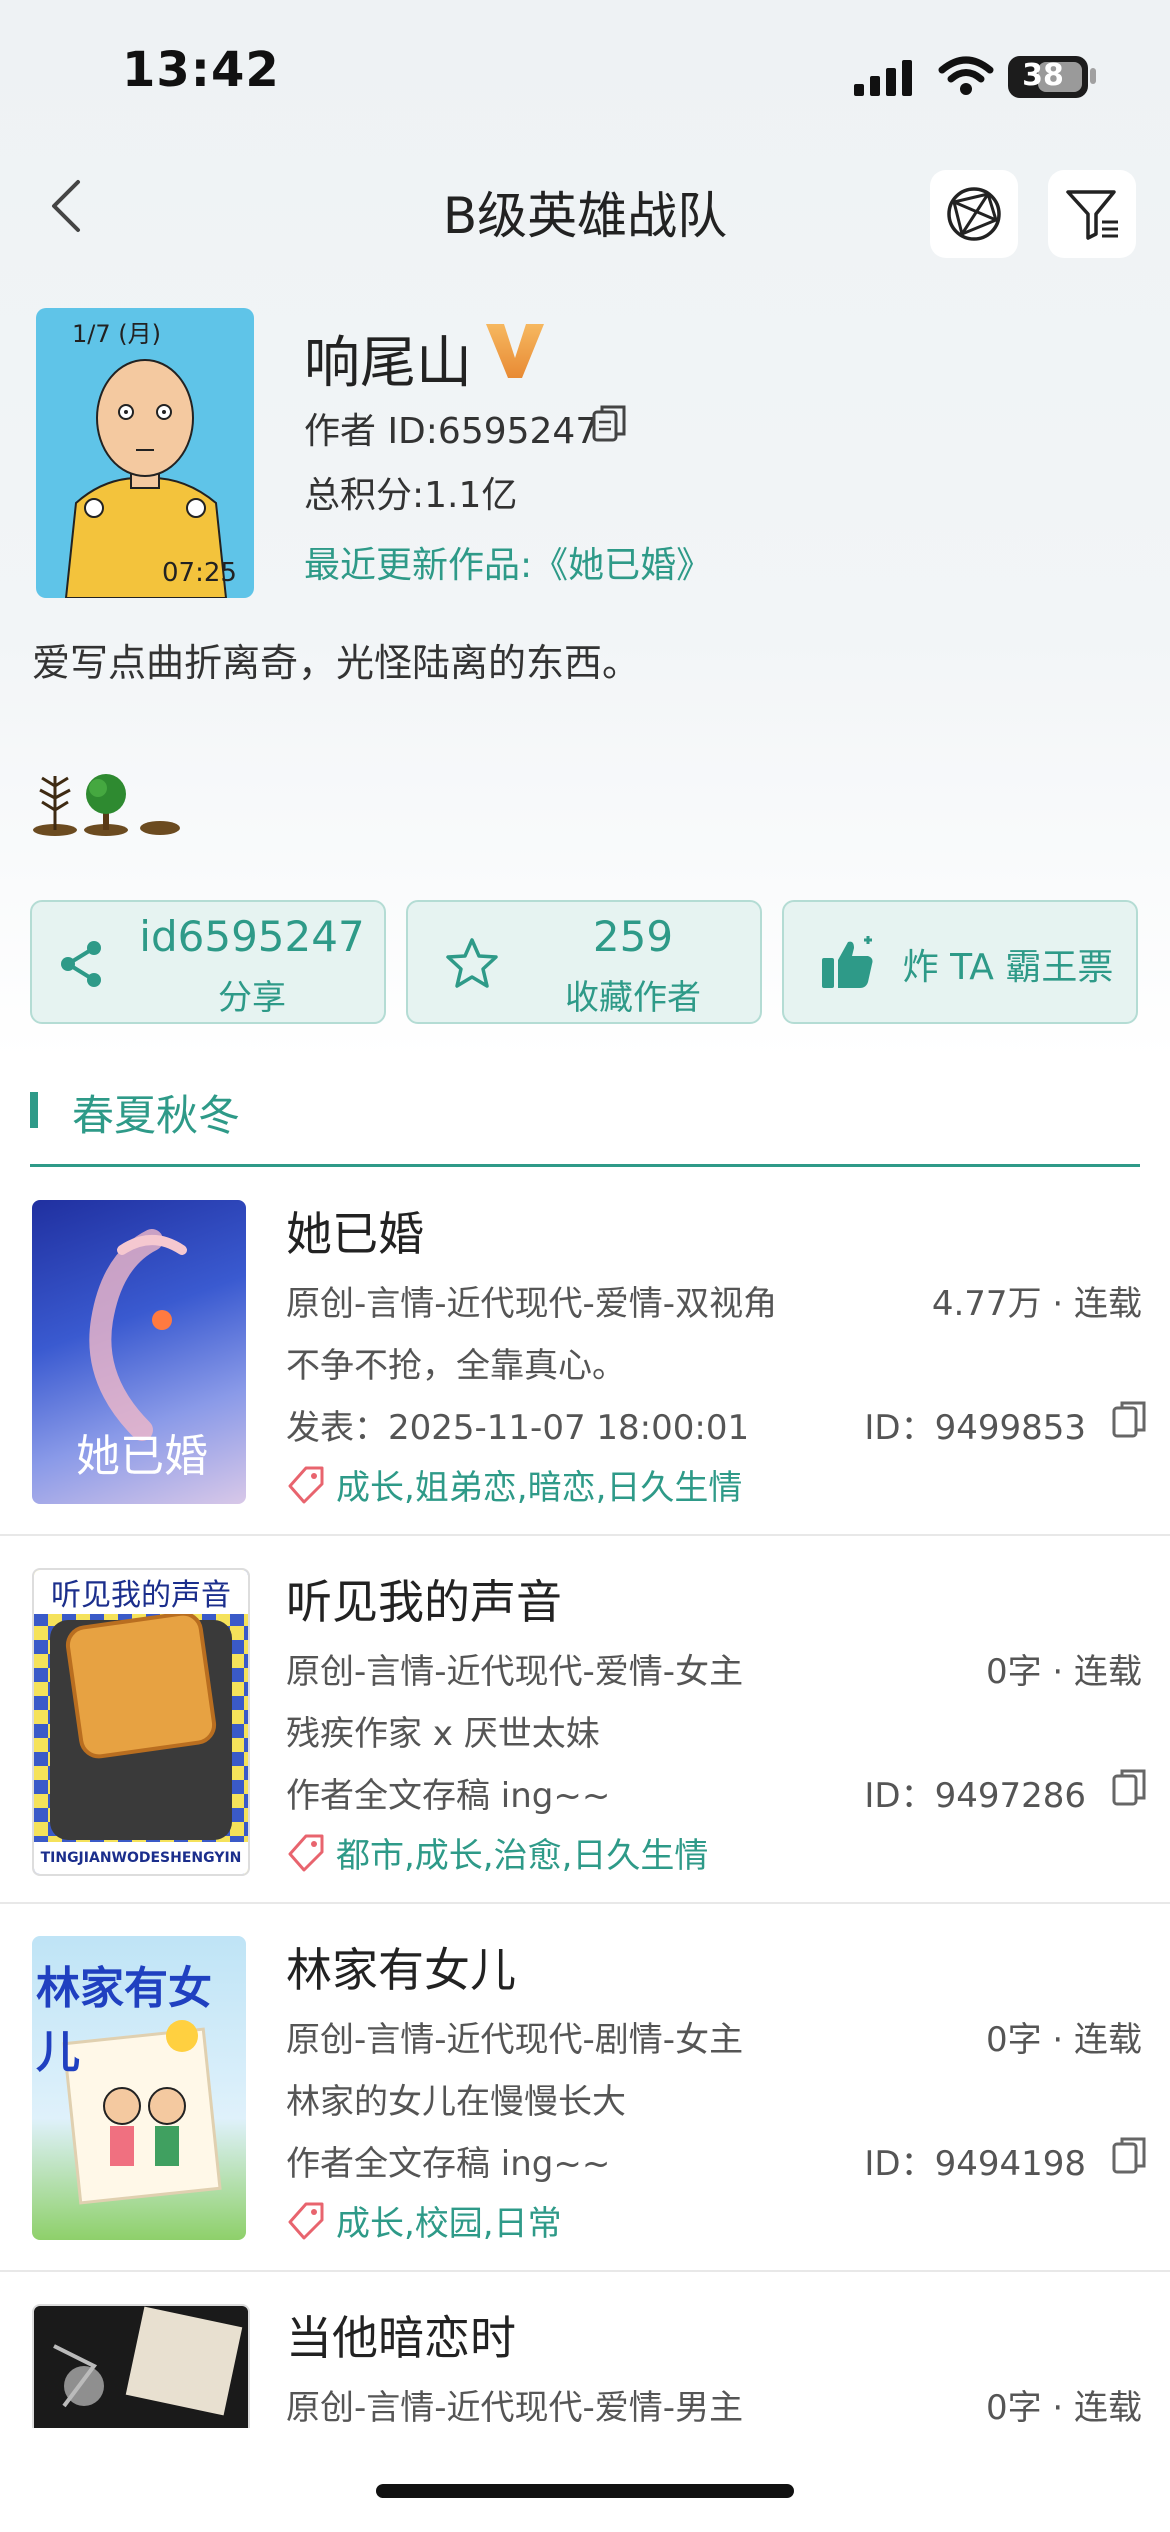 The width and height of the screenshot is (1170, 2532). I want to click on book-cover: 她已婚, so click(139, 1352).